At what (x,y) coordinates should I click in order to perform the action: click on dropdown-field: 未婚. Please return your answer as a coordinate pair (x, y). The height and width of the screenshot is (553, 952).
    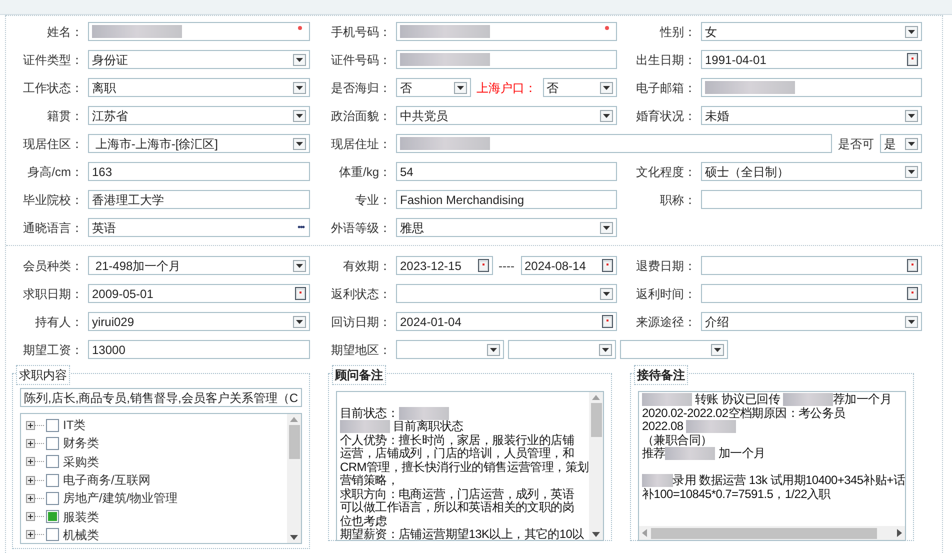
    Looking at the image, I should click on (811, 115).